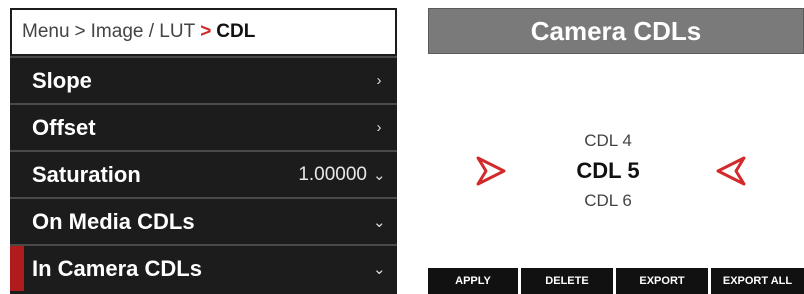  What do you see at coordinates (662, 281) in the screenshot?
I see `export-button: EXPORT` at bounding box center [662, 281].